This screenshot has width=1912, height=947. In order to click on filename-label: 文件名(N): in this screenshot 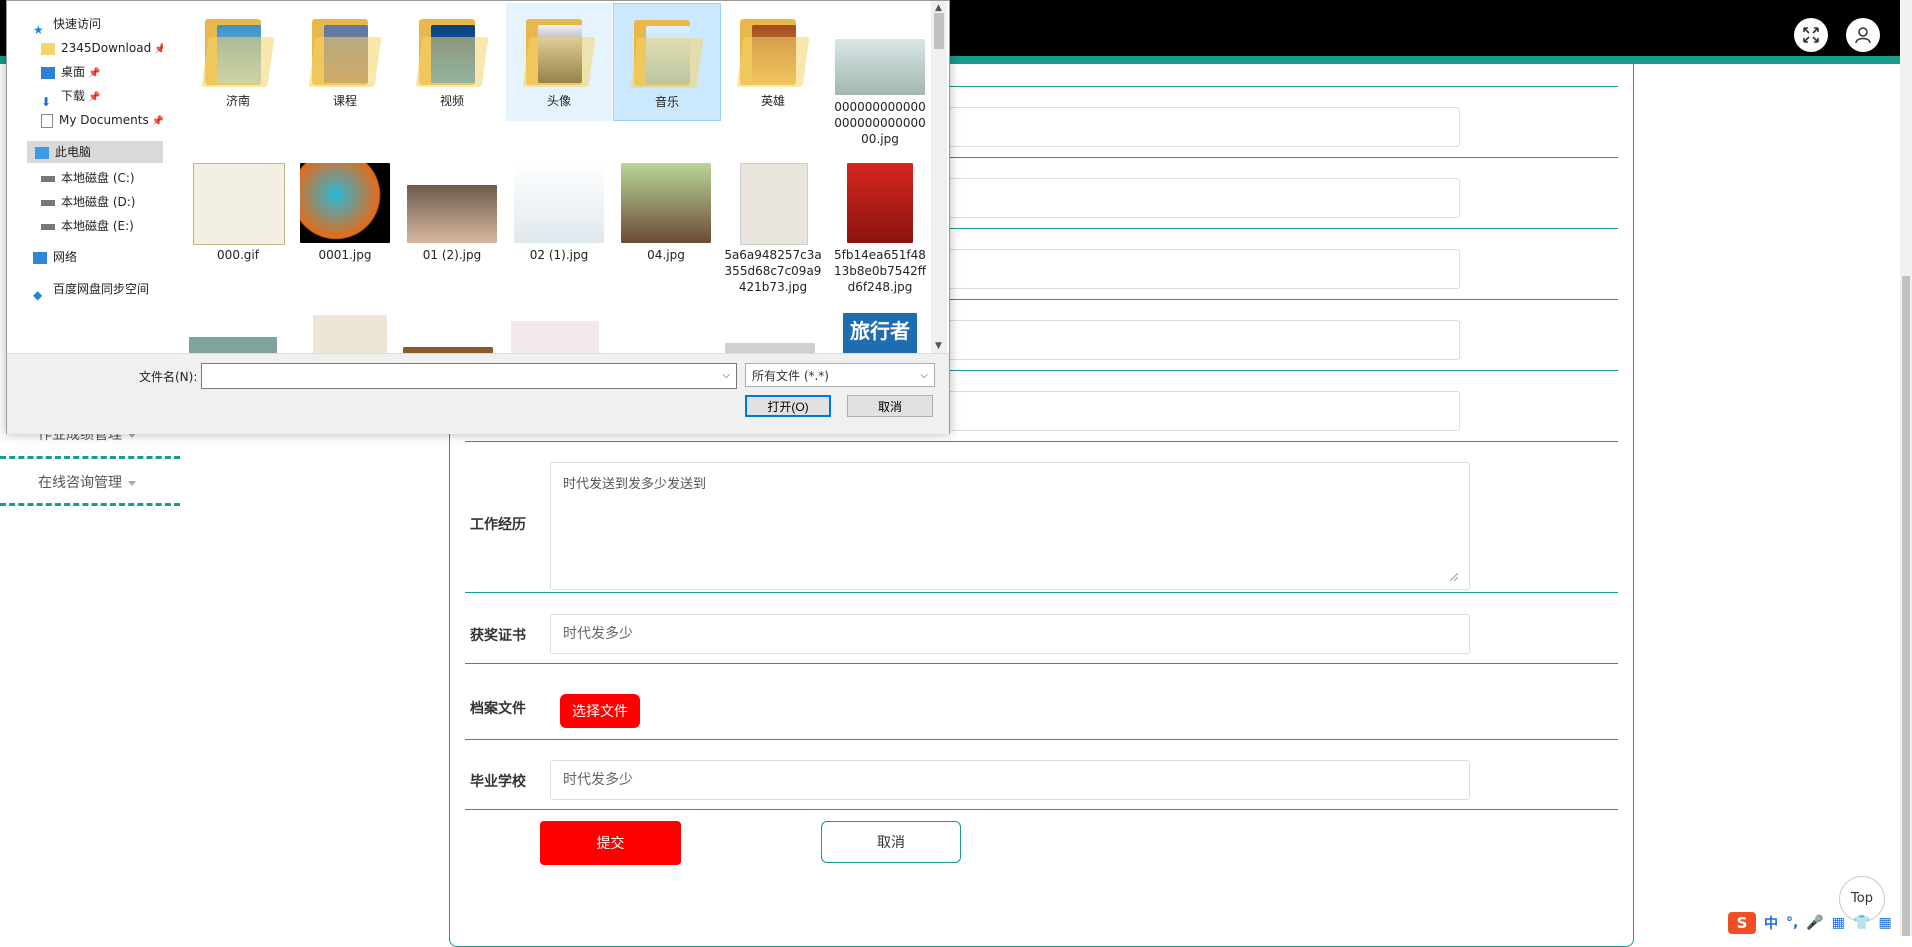, I will do `click(168, 377)`.